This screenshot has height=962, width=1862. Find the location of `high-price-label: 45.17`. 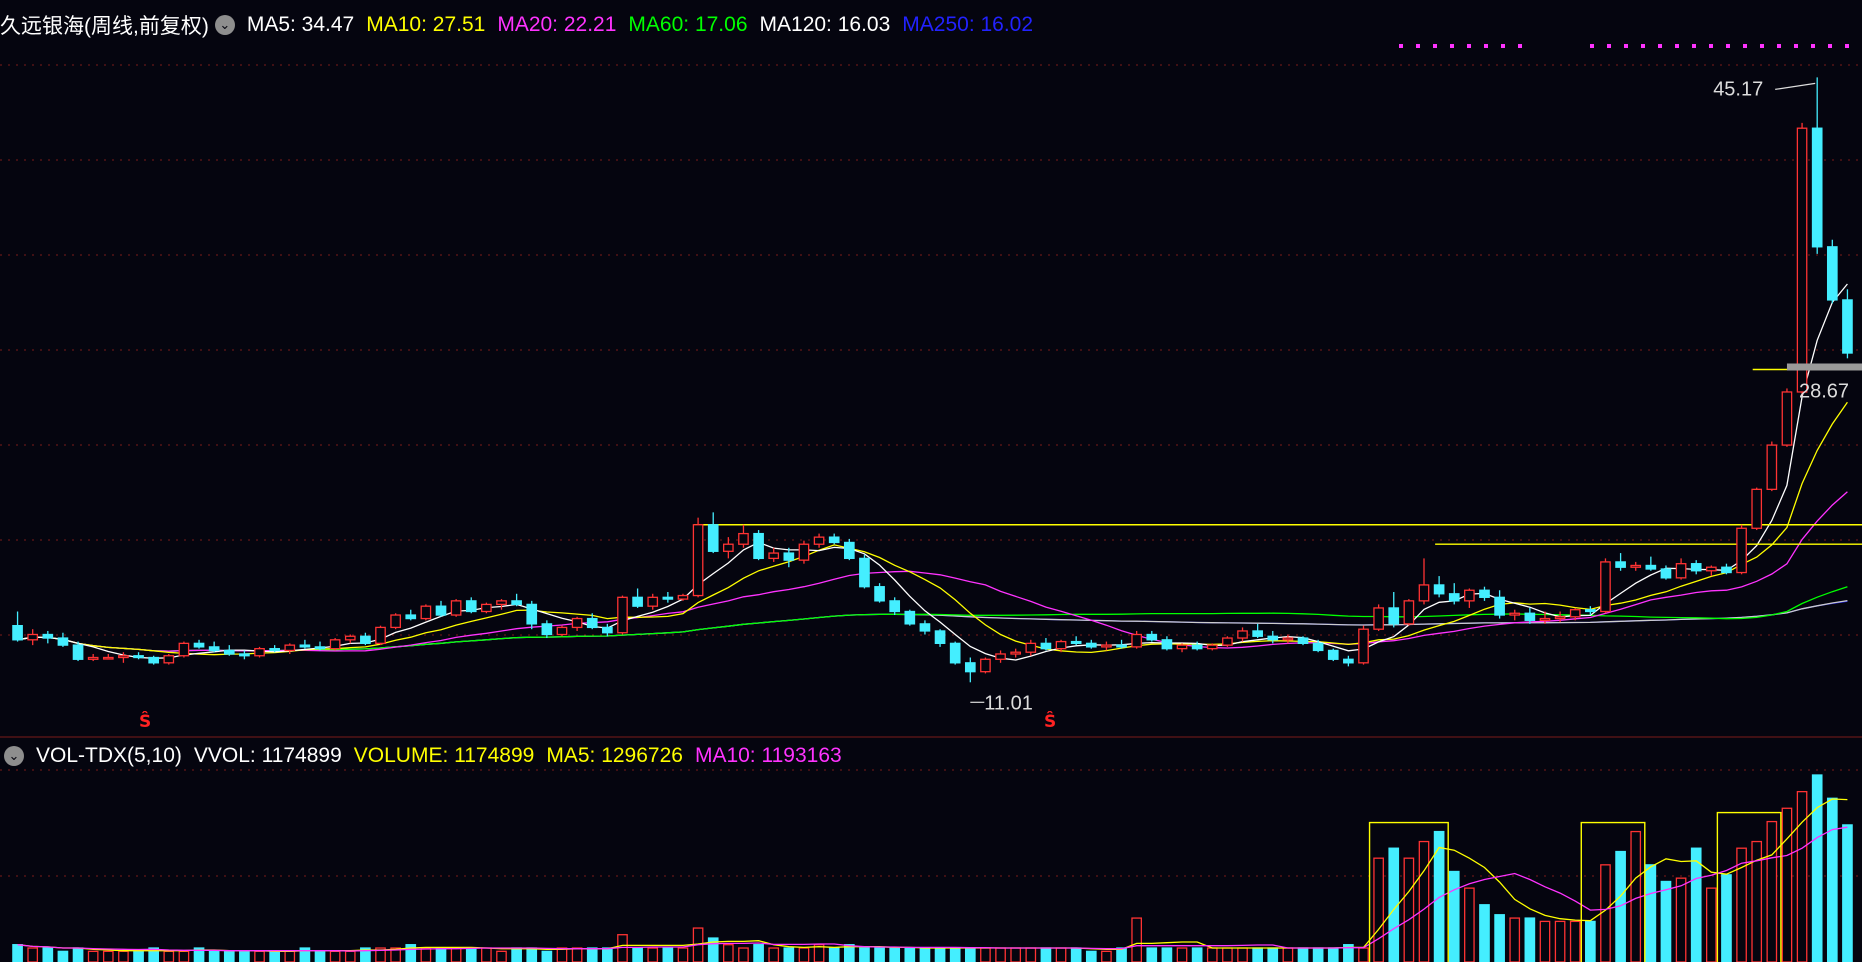

high-price-label: 45.17 is located at coordinates (1738, 89).